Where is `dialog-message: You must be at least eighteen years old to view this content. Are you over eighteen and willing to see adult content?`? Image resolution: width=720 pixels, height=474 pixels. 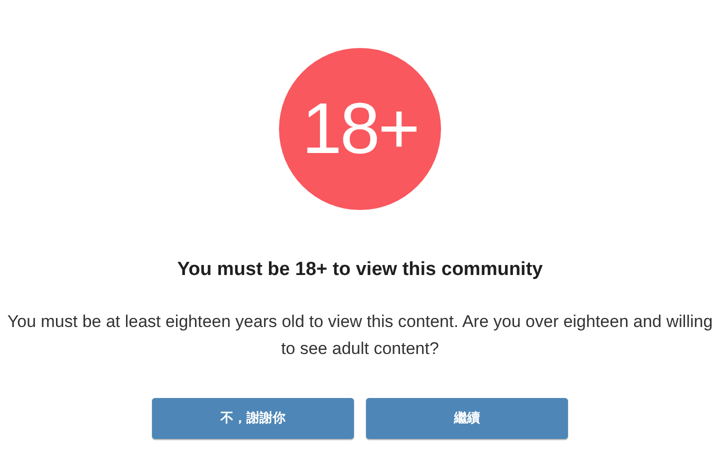 dialog-message: You must be at least eighteen years old to view this content. Are you over eighteen and willing to see adult content? is located at coordinates (360, 335).